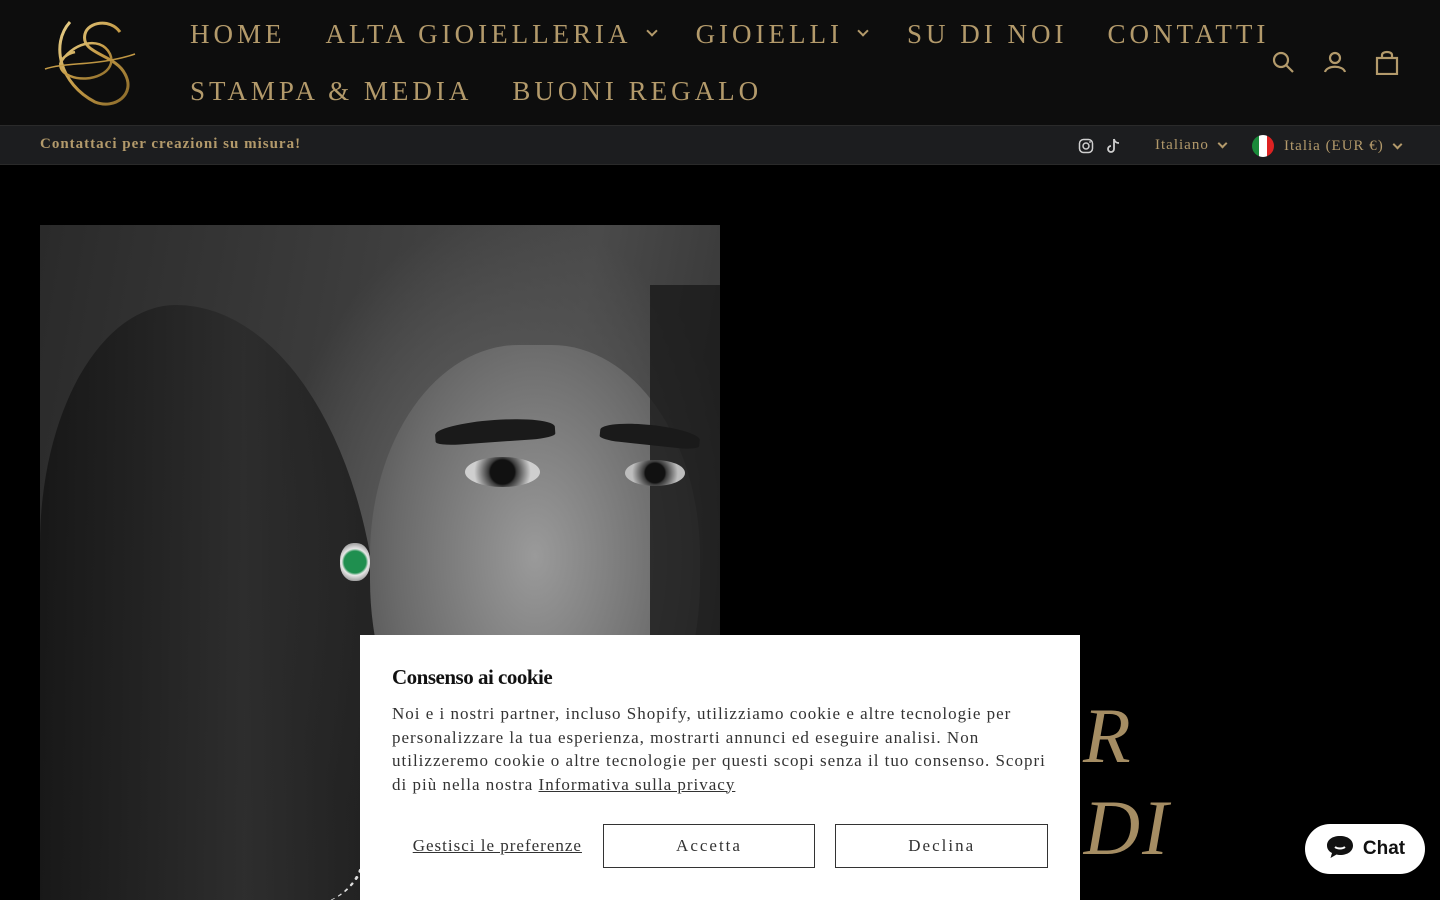 The width and height of the screenshot is (1440, 900). I want to click on manage-preferences-link: Gestisci le preferenze, so click(497, 846).